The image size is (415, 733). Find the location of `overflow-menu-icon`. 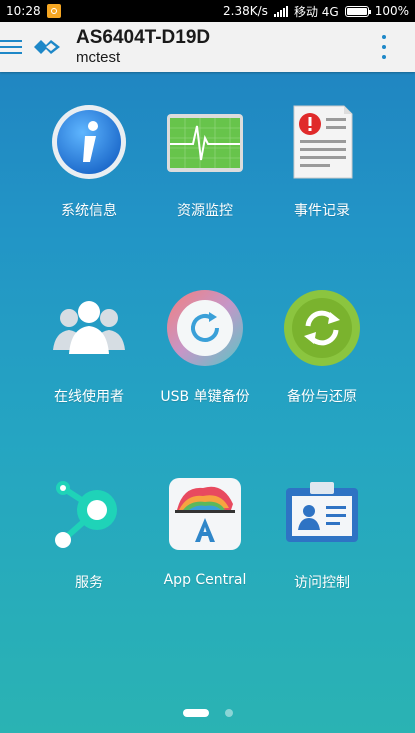

overflow-menu-icon is located at coordinates (384, 47).